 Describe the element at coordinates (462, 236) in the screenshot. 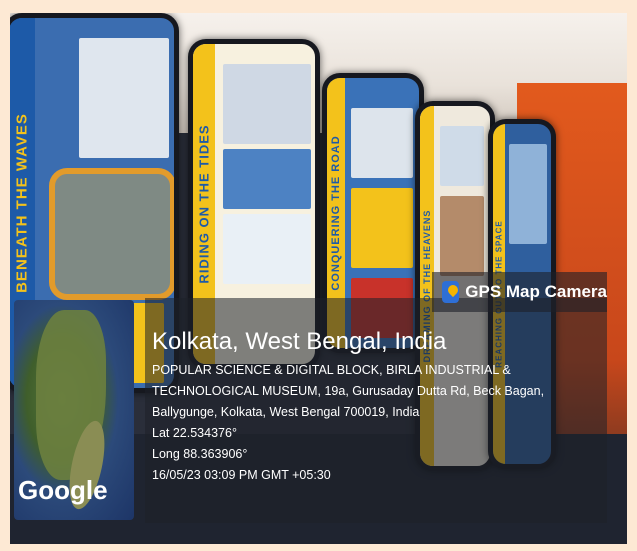

I see `panel-4-image-pilot` at that location.